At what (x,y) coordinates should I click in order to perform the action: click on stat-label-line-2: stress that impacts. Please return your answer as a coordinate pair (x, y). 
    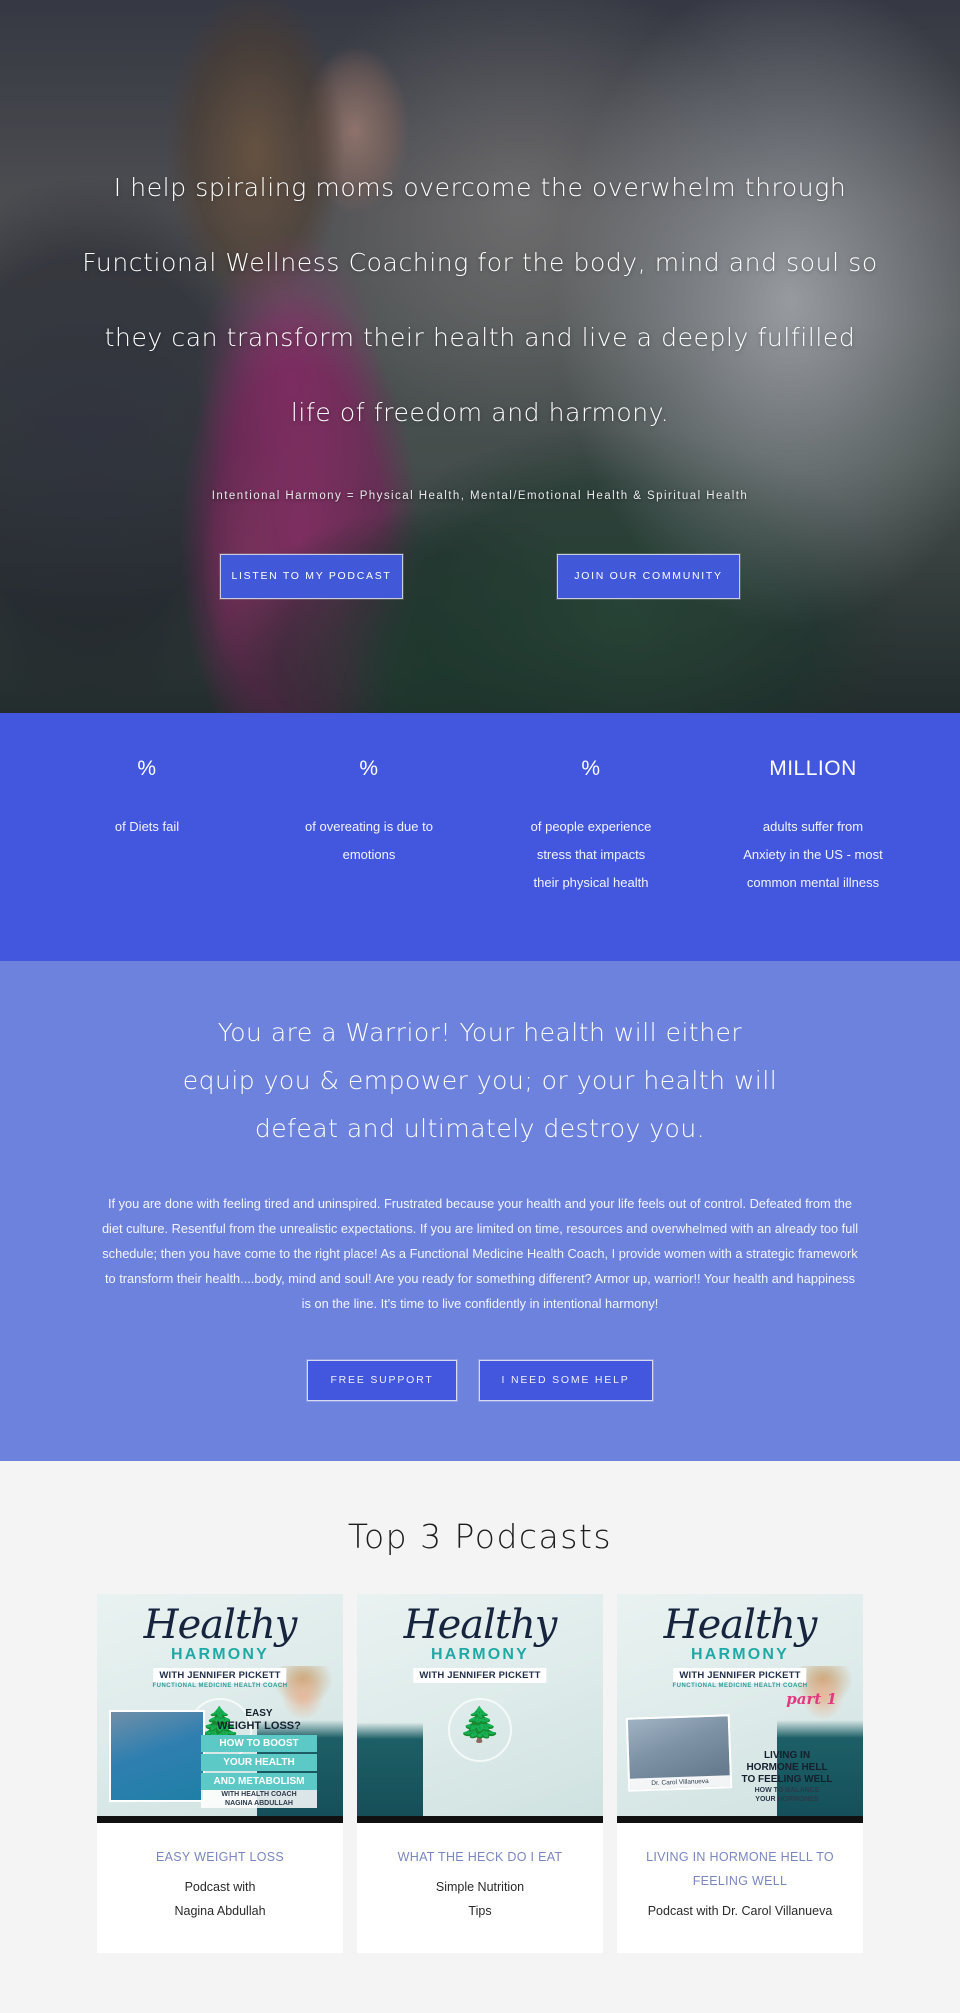
    Looking at the image, I should click on (591, 854).